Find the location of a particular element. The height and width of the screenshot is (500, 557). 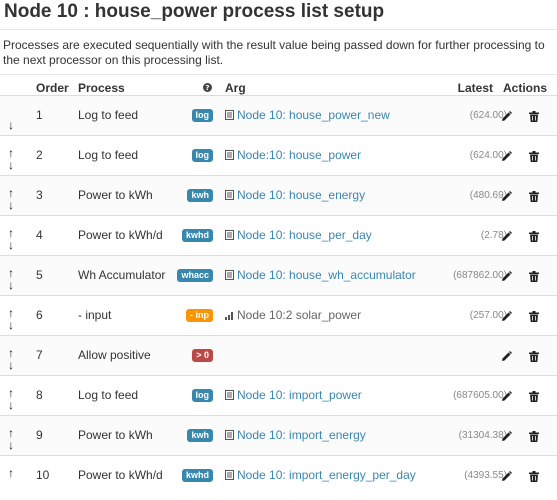

process-arg: Node 10: import_power is located at coordinates (293, 395).